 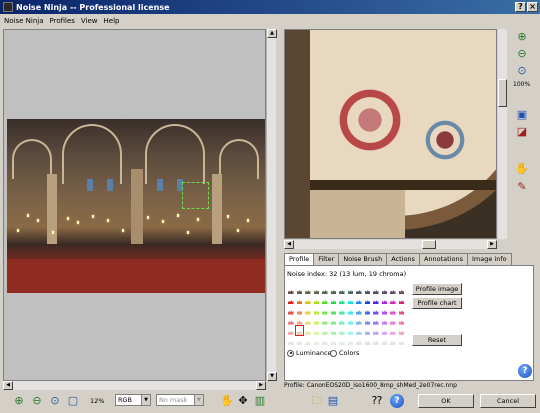 I want to click on preview-horizontal-scrollbar: ◀ ▶, so click(x=390, y=244).